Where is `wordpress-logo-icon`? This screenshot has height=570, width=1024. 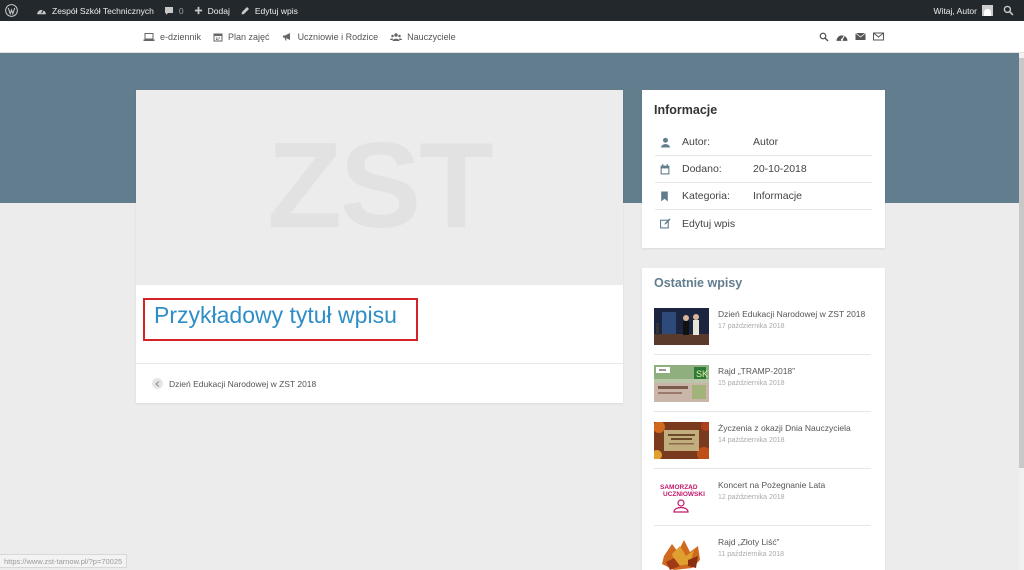
wordpress-logo-icon is located at coordinates (15, 10).